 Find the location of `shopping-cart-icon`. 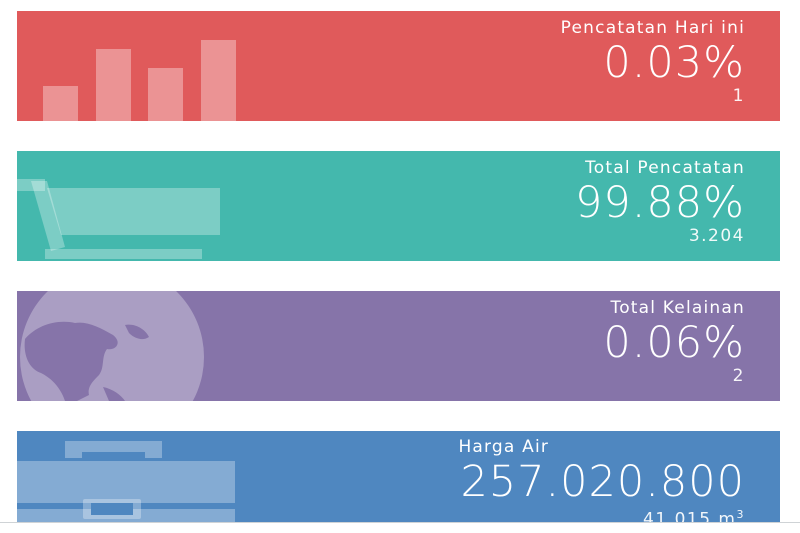

shopping-cart-icon is located at coordinates (118, 219).